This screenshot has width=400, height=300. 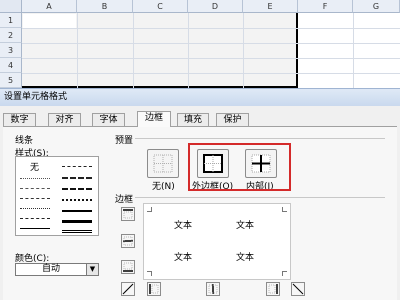 What do you see at coordinates (376, 6) in the screenshot?
I see `column-header-g: G` at bounding box center [376, 6].